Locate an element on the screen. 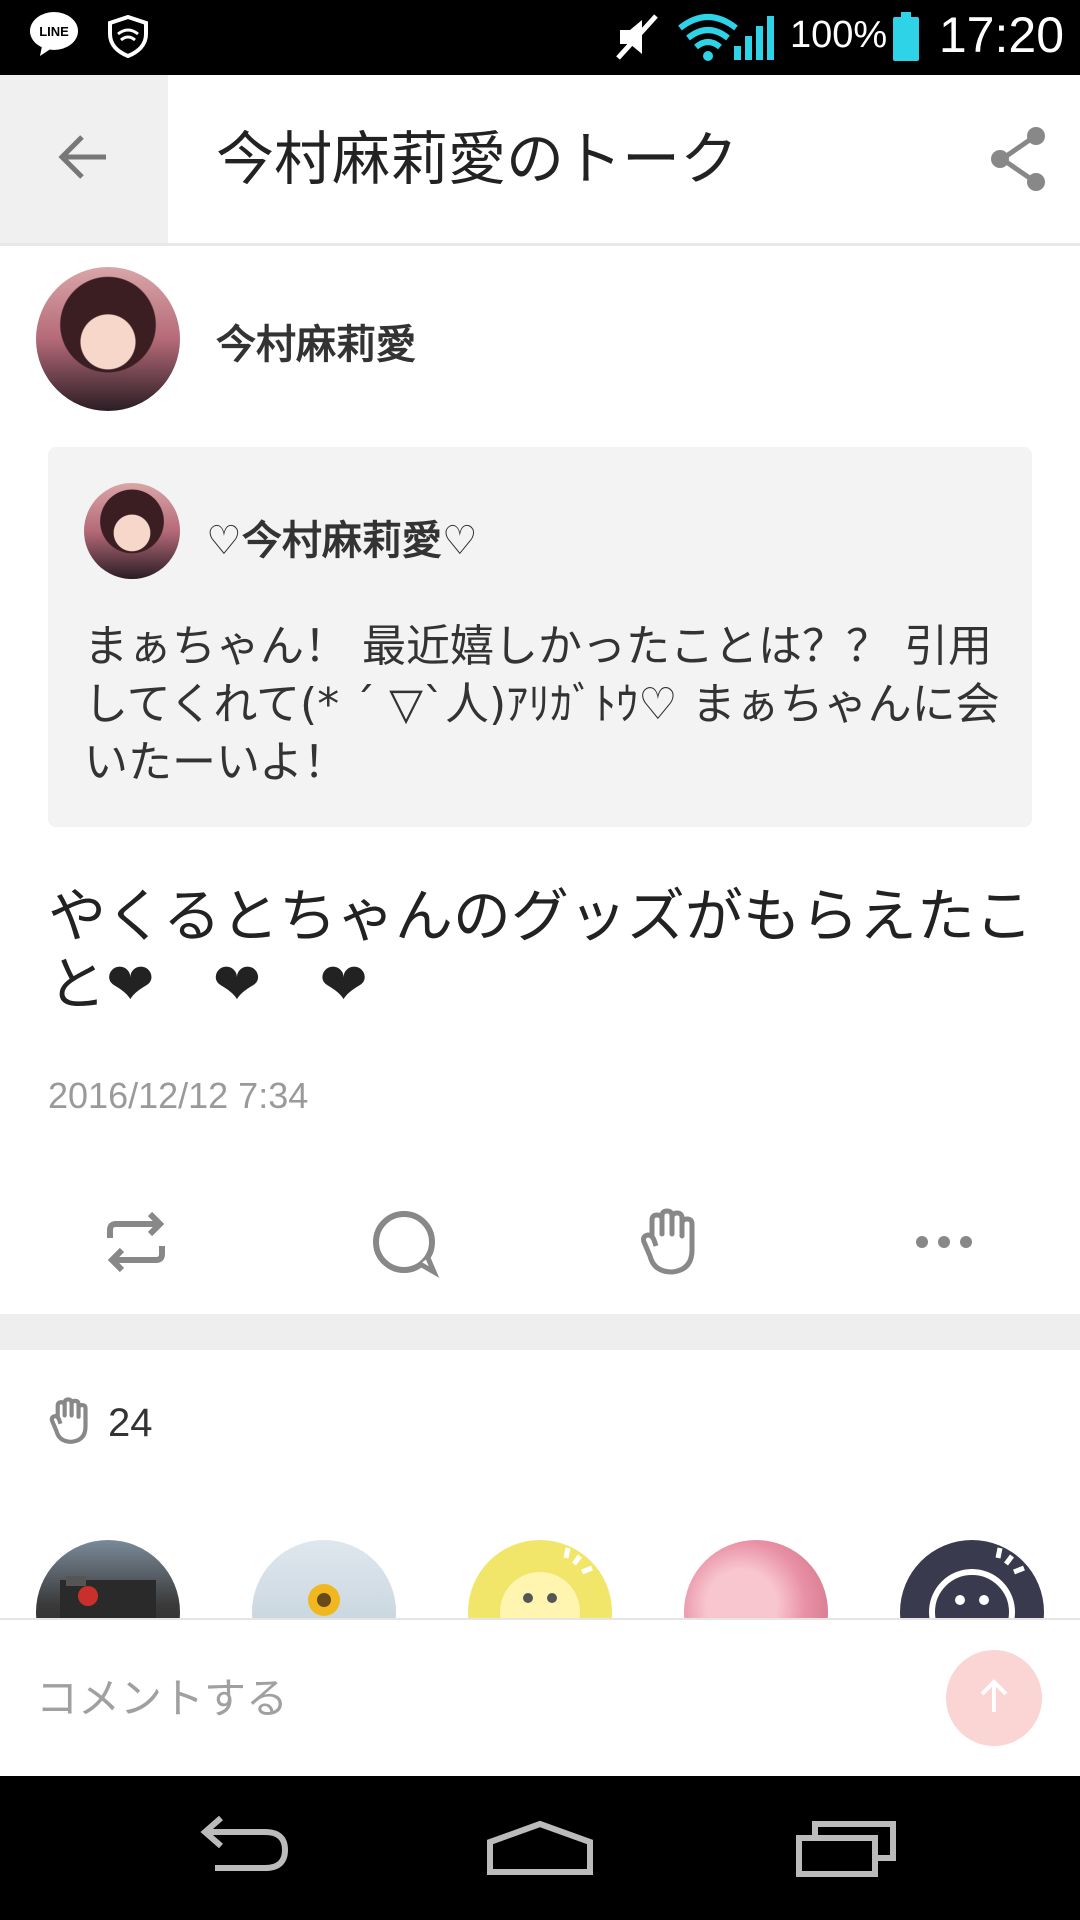 This screenshot has height=1920, width=1080. nav-recents-button is located at coordinates (846, 1849).